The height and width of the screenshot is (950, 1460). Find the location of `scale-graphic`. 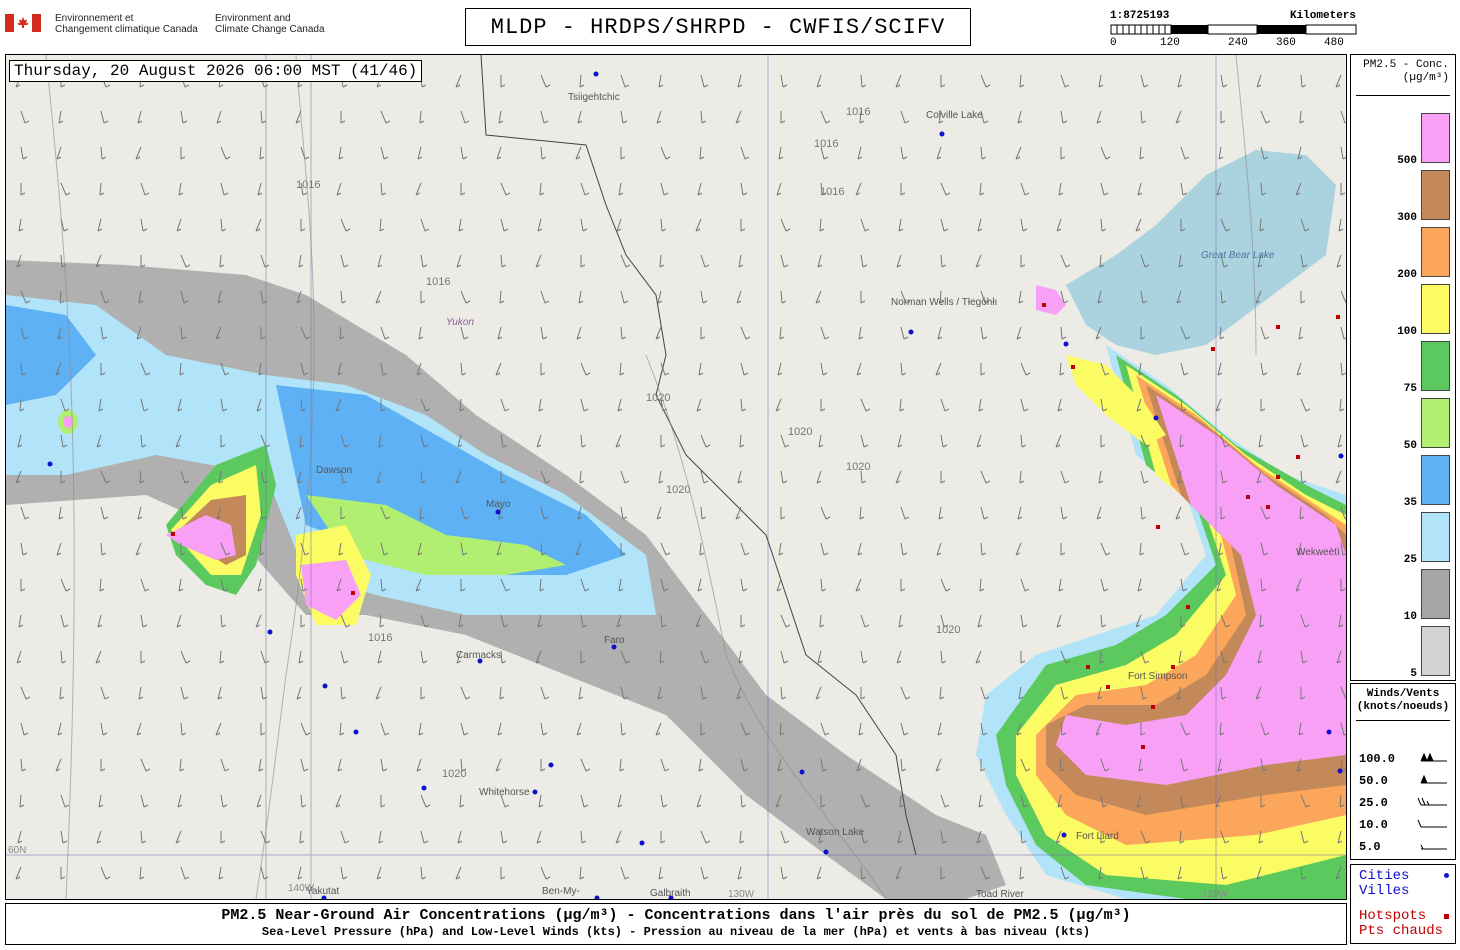

scale-graphic is located at coordinates (1233, 29).